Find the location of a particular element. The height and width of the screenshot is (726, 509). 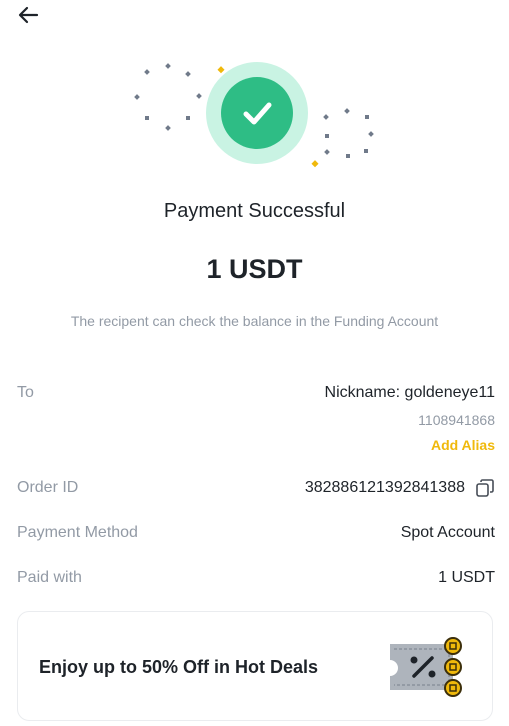

order-id-label: Order ID is located at coordinates (48, 487).